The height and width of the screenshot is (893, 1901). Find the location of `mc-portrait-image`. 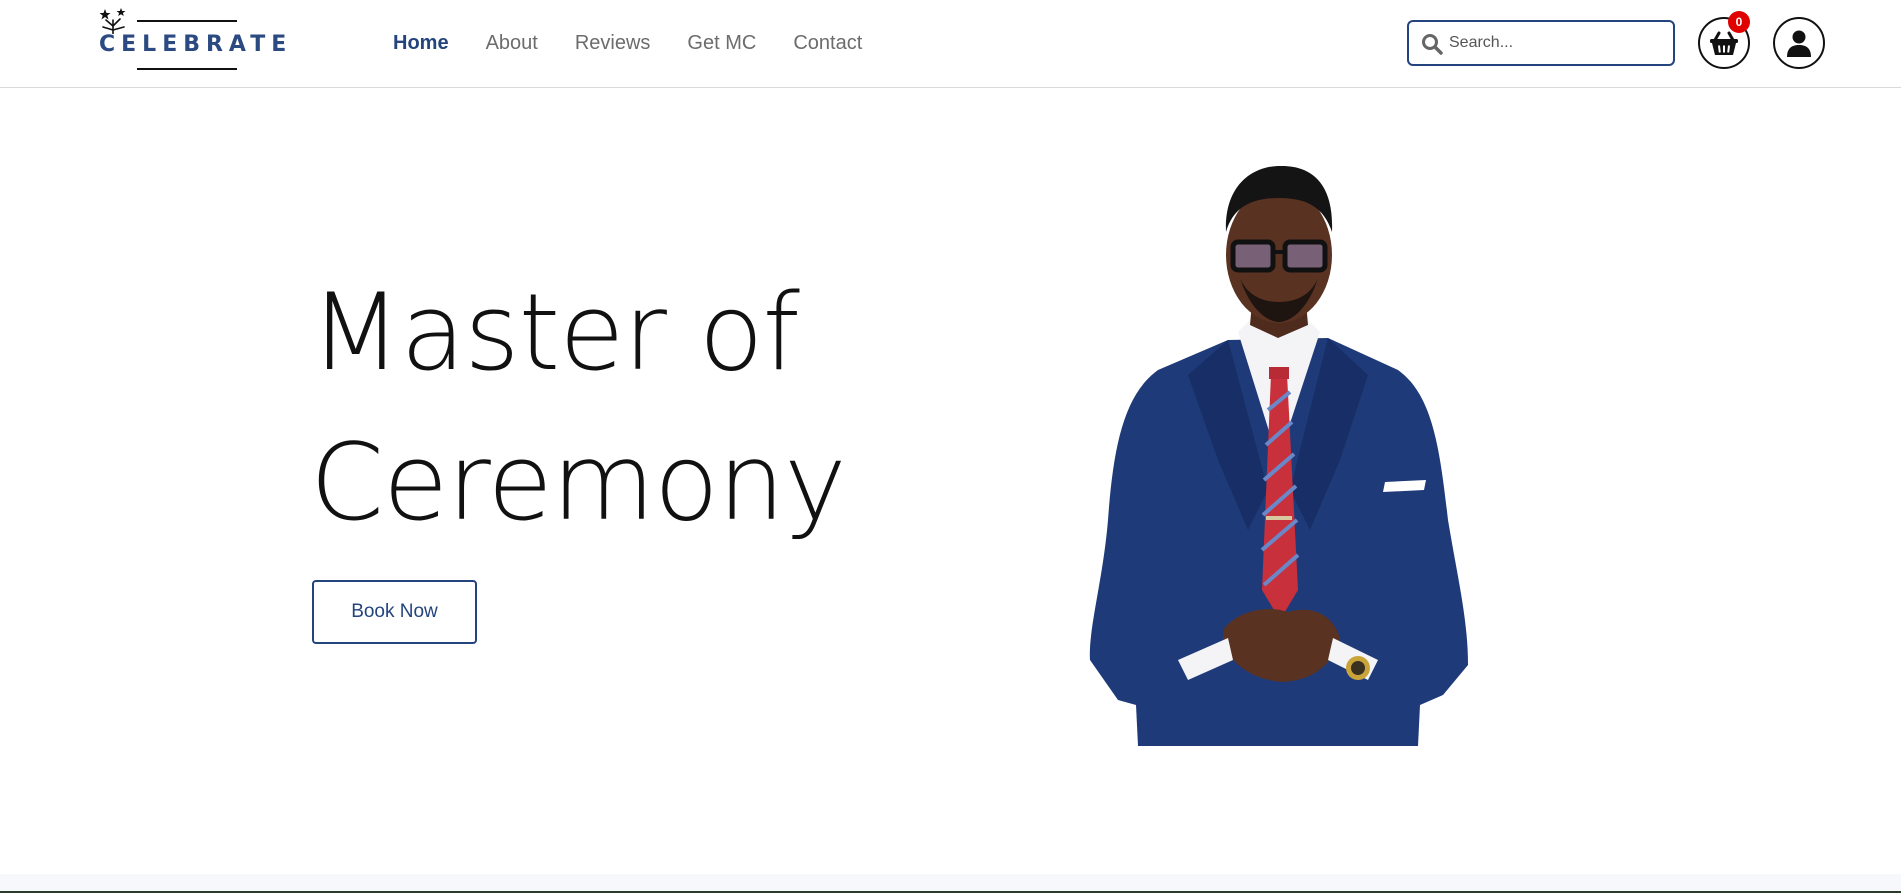

mc-portrait-image is located at coordinates (1278, 455).